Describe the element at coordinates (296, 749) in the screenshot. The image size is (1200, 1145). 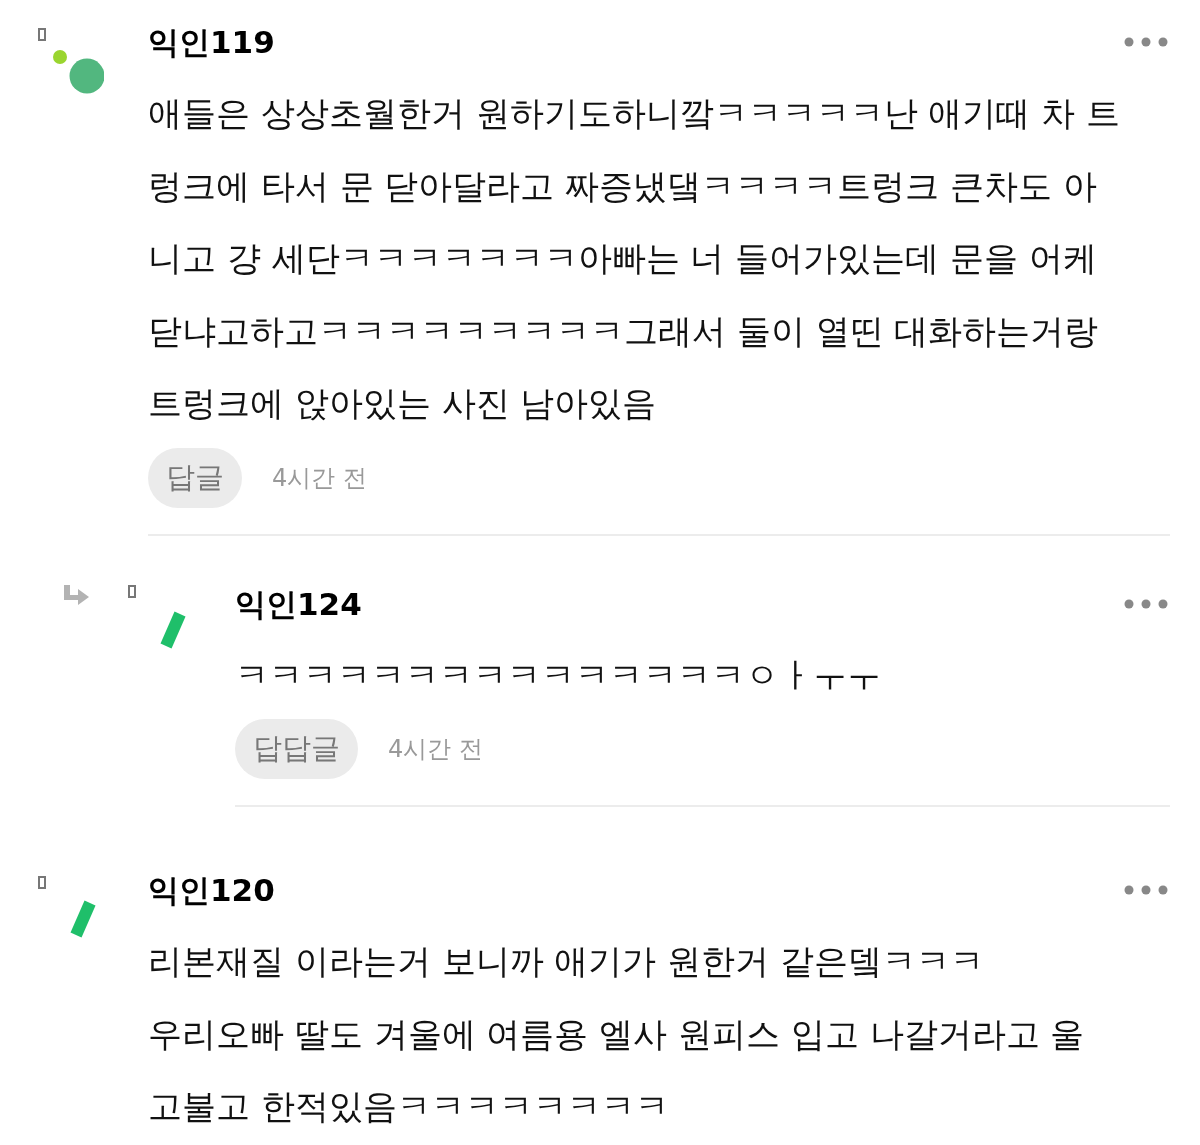
I see `reply-button: 답답글` at that location.